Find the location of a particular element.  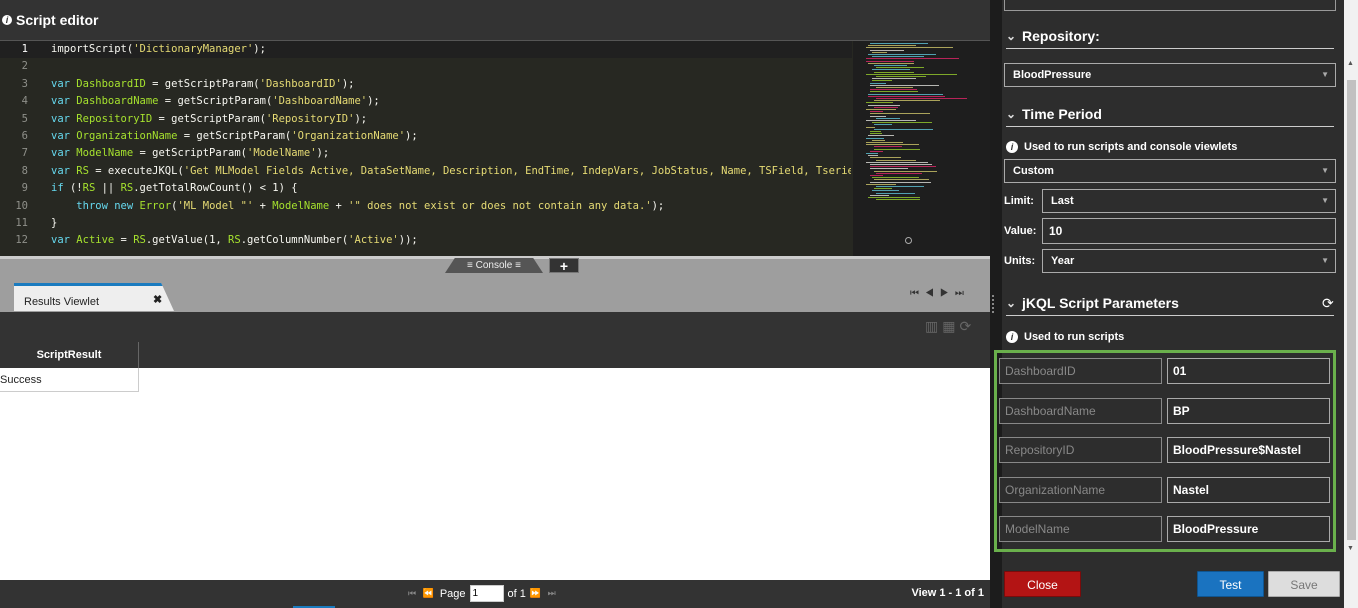

console-tab: ≡ Console ≡ is located at coordinates (494, 265).